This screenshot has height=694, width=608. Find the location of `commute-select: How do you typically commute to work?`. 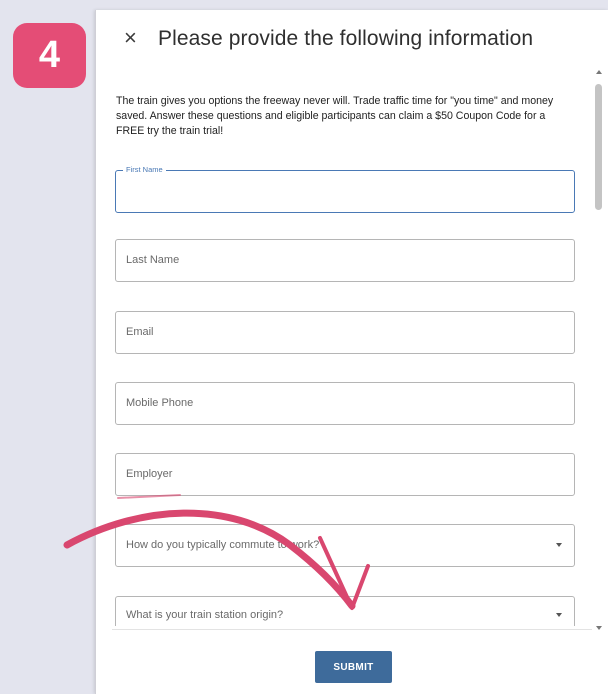

commute-select: How do you typically commute to work? is located at coordinates (345, 545).